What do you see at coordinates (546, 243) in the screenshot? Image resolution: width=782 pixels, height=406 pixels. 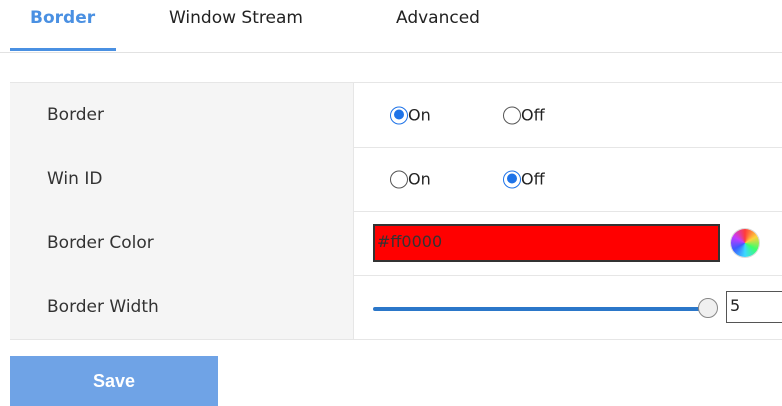 I see `border-color-input: #ff0000` at bounding box center [546, 243].